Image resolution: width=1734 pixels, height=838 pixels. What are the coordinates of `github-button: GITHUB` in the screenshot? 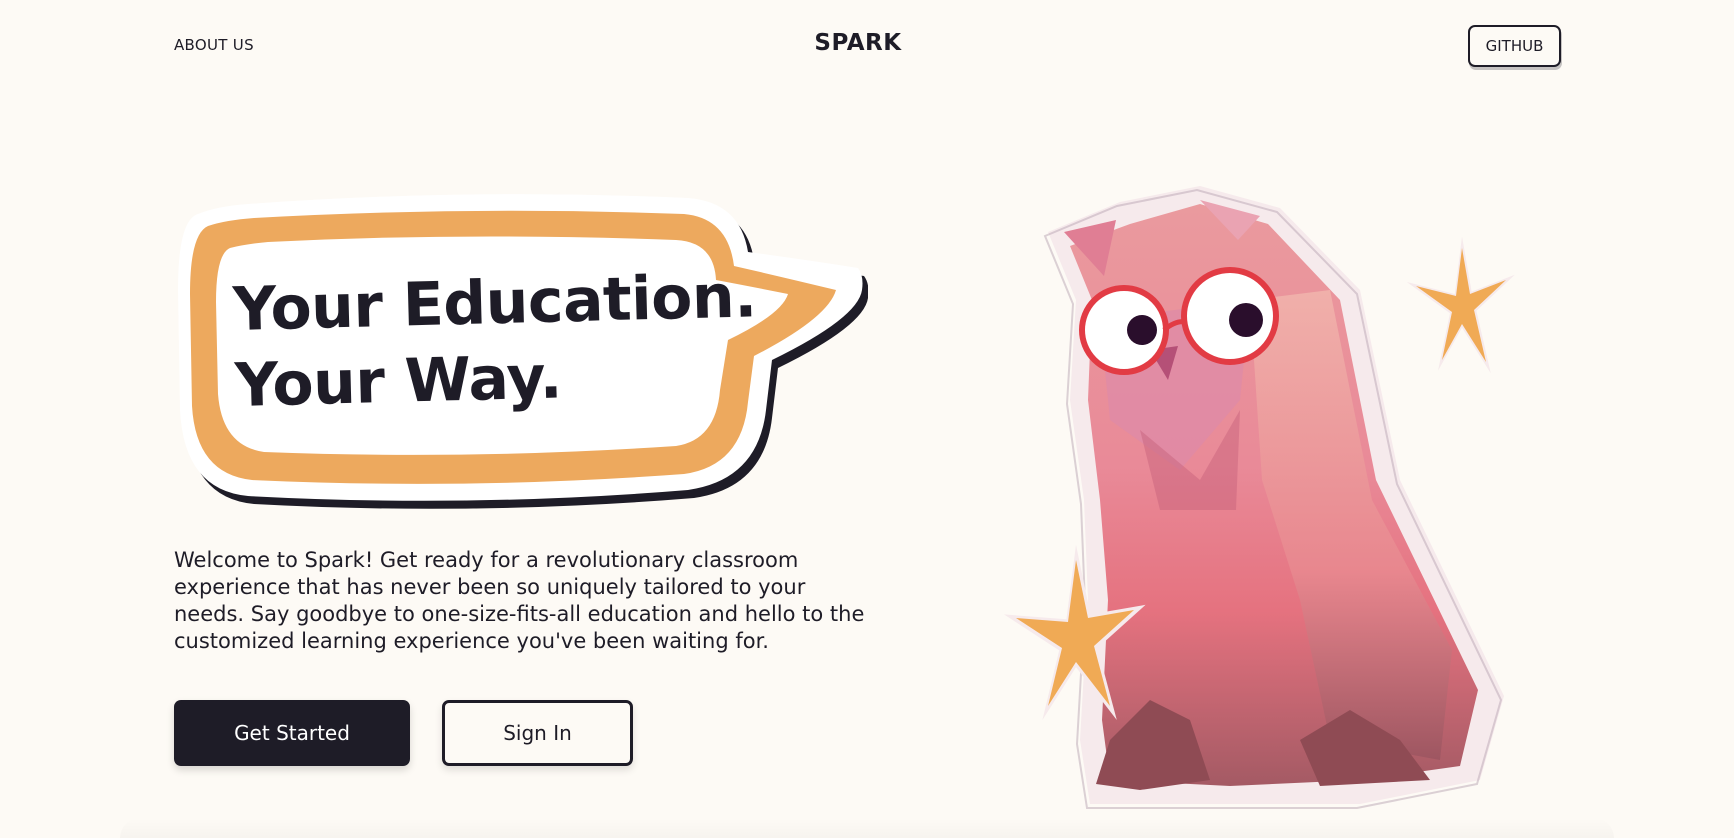 It's located at (1514, 46).